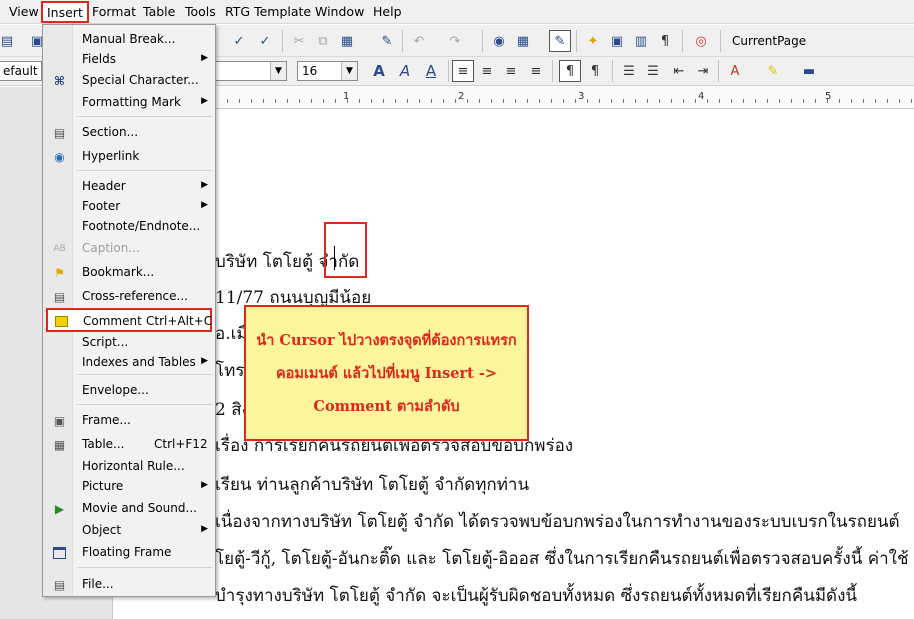 The height and width of the screenshot is (619, 914). I want to click on autospellcheck-icon: ✓, so click(265, 41).